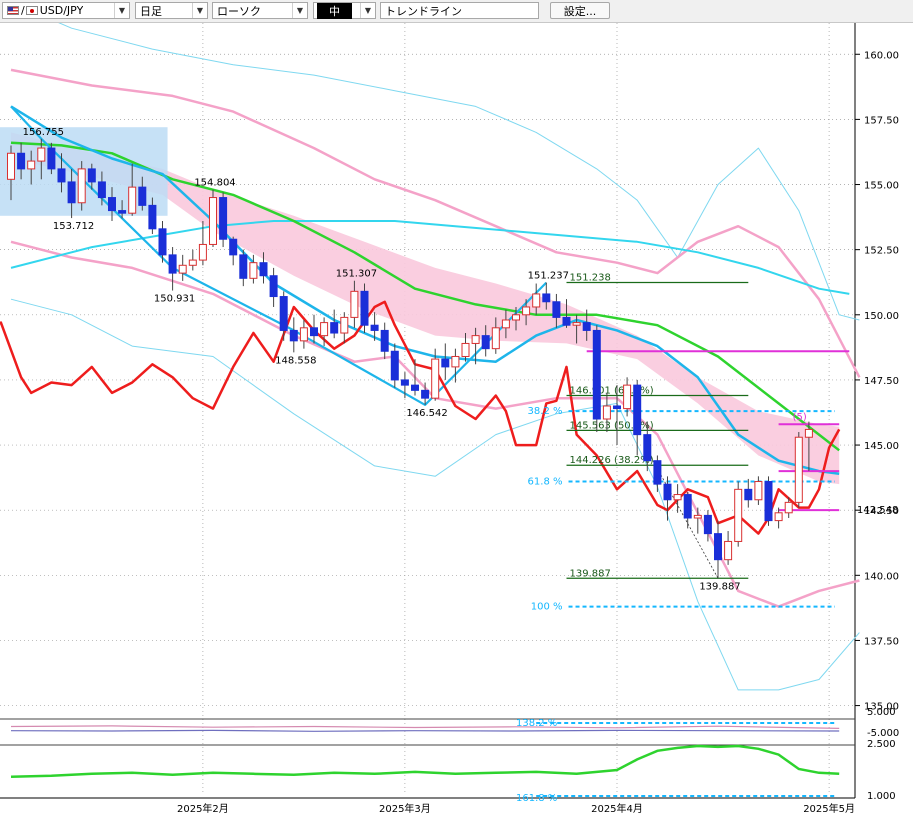 This screenshot has height=817, width=913. I want to click on price-tick-label: 137.50, so click(881, 641).